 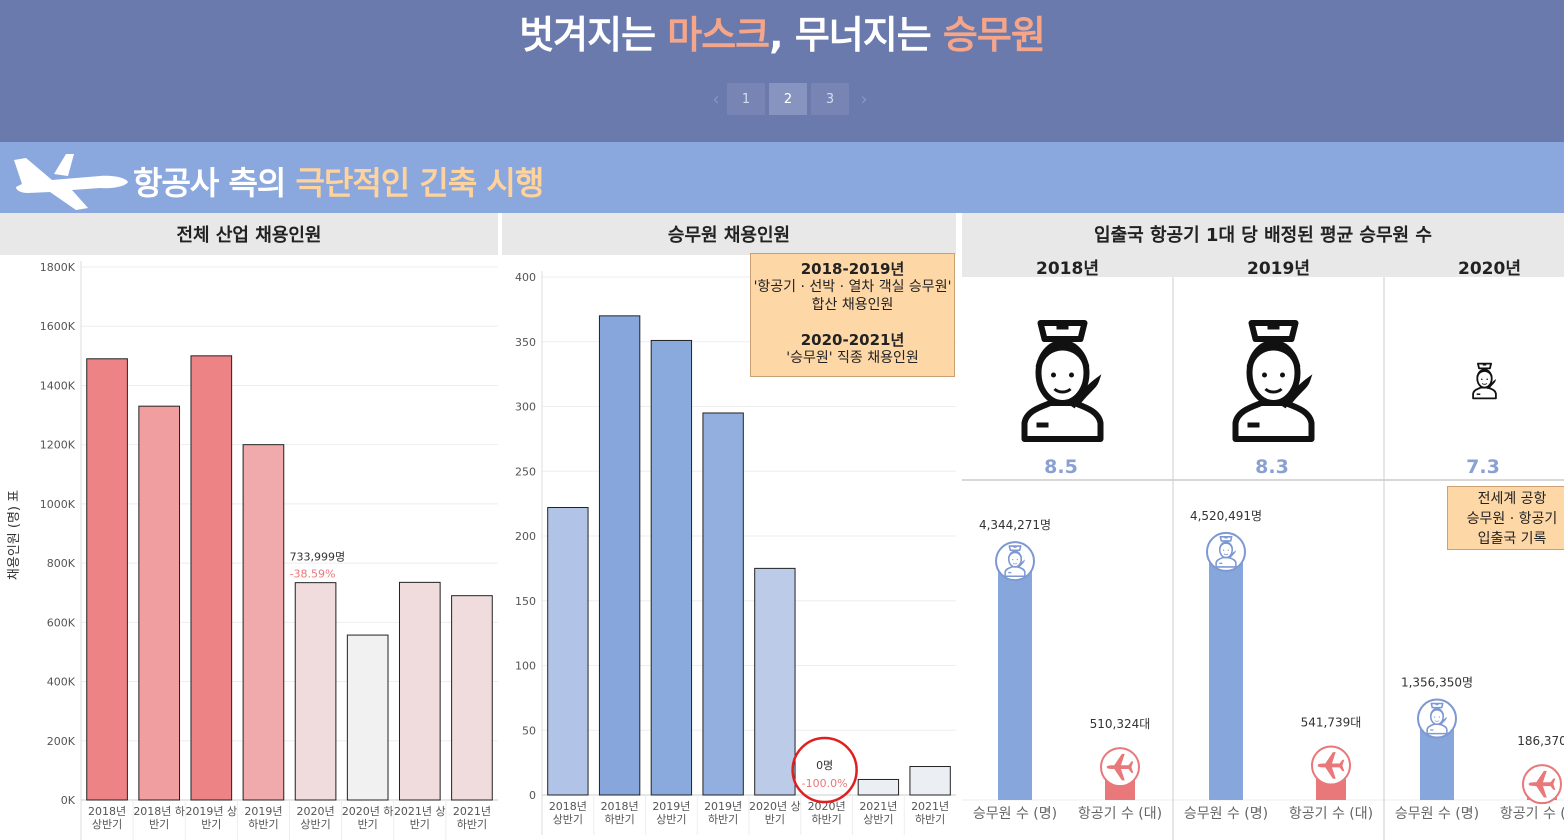 I want to click on plane-count-label: 186,370, so click(x=1540, y=741).